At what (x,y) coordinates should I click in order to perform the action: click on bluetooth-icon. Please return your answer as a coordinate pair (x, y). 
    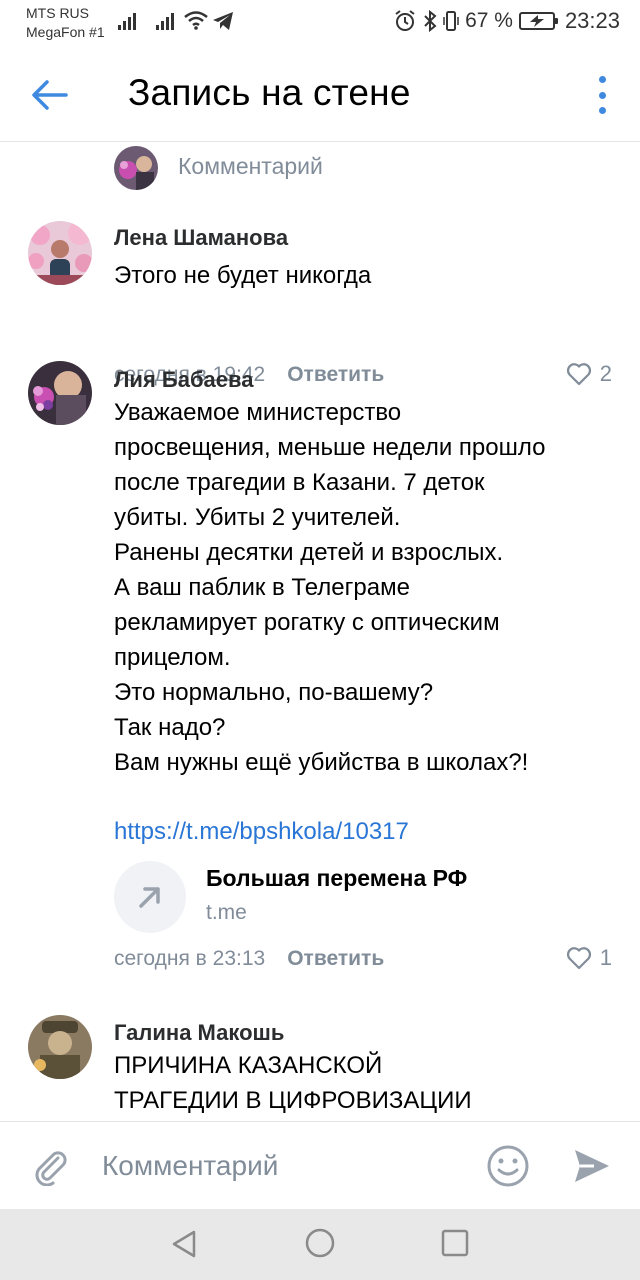
    Looking at the image, I should click on (430, 21).